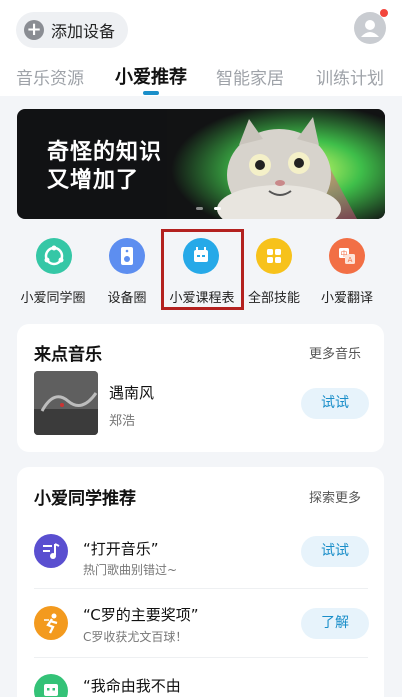 Image resolution: width=402 pixels, height=697 pixels. What do you see at coordinates (202, 269) in the screenshot?
I see `highlight-box` at bounding box center [202, 269].